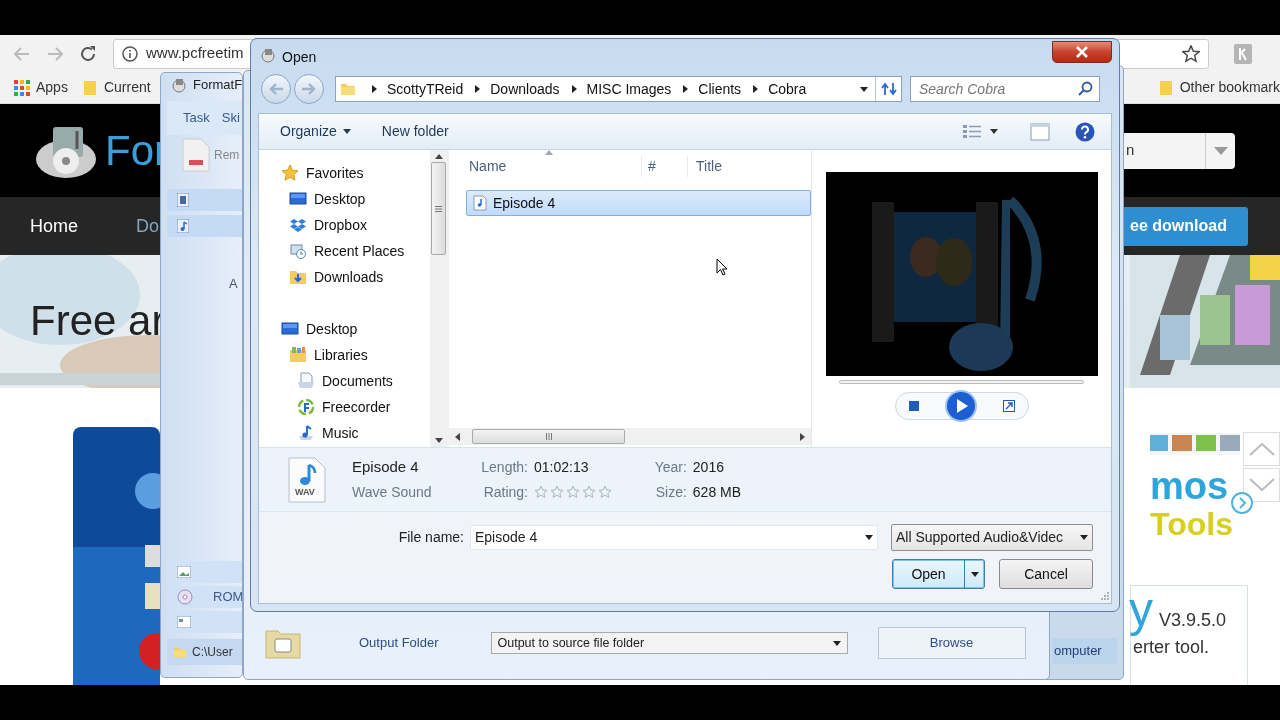  What do you see at coordinates (1084, 651) in the screenshot?
I see `sidebar-item: omputer` at bounding box center [1084, 651].